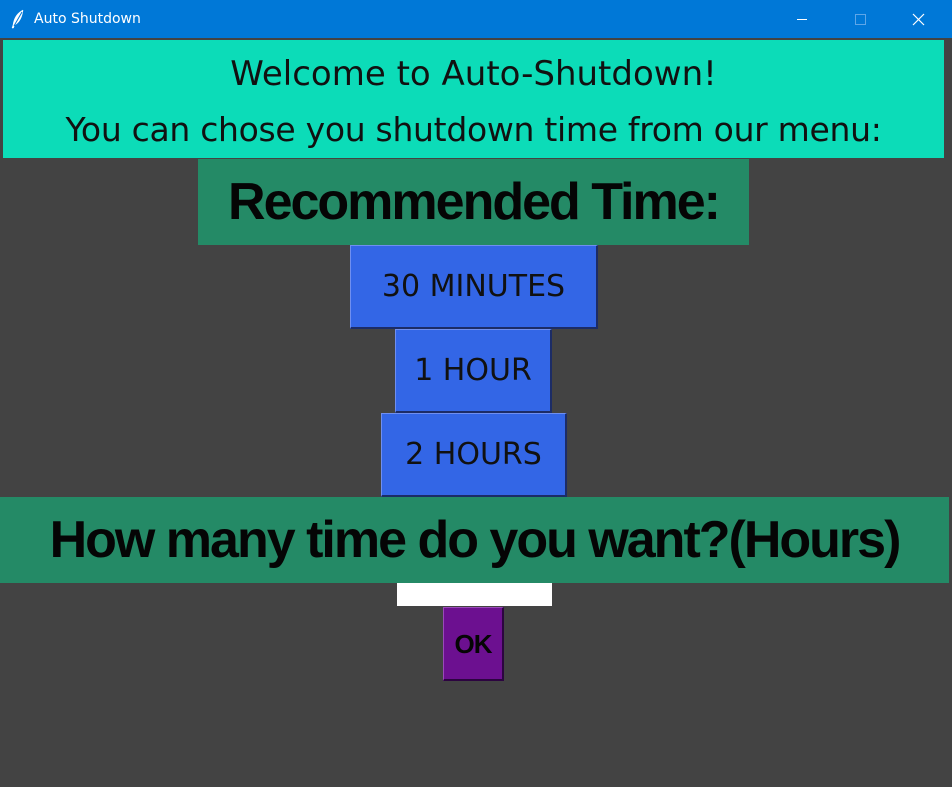 The width and height of the screenshot is (952, 787). Describe the element at coordinates (476, 19) in the screenshot. I see `title-bar: Auto Shutdown` at that location.